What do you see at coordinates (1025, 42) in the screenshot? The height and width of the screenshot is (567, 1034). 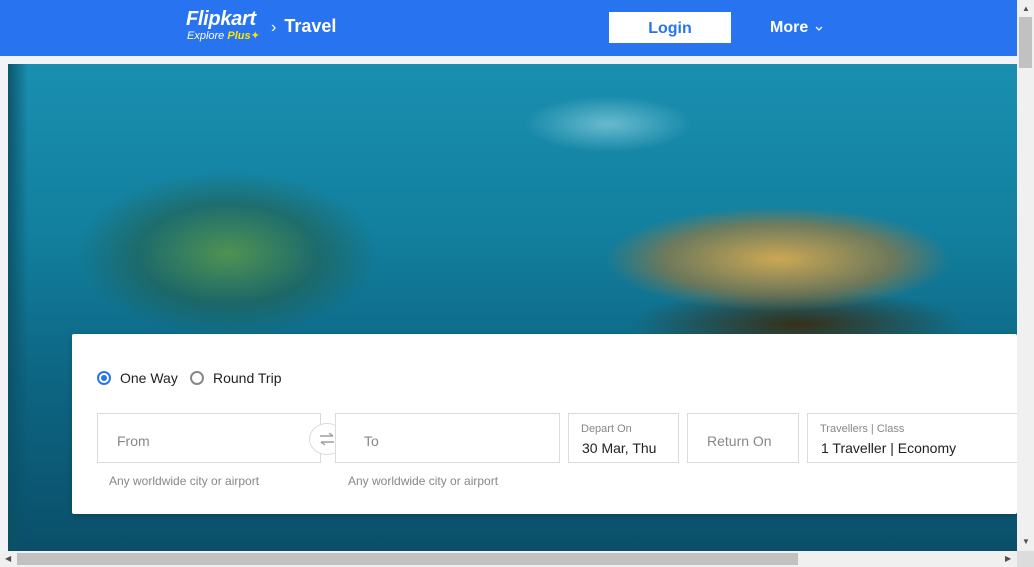 I see `vertical-scroll-thumb` at bounding box center [1025, 42].